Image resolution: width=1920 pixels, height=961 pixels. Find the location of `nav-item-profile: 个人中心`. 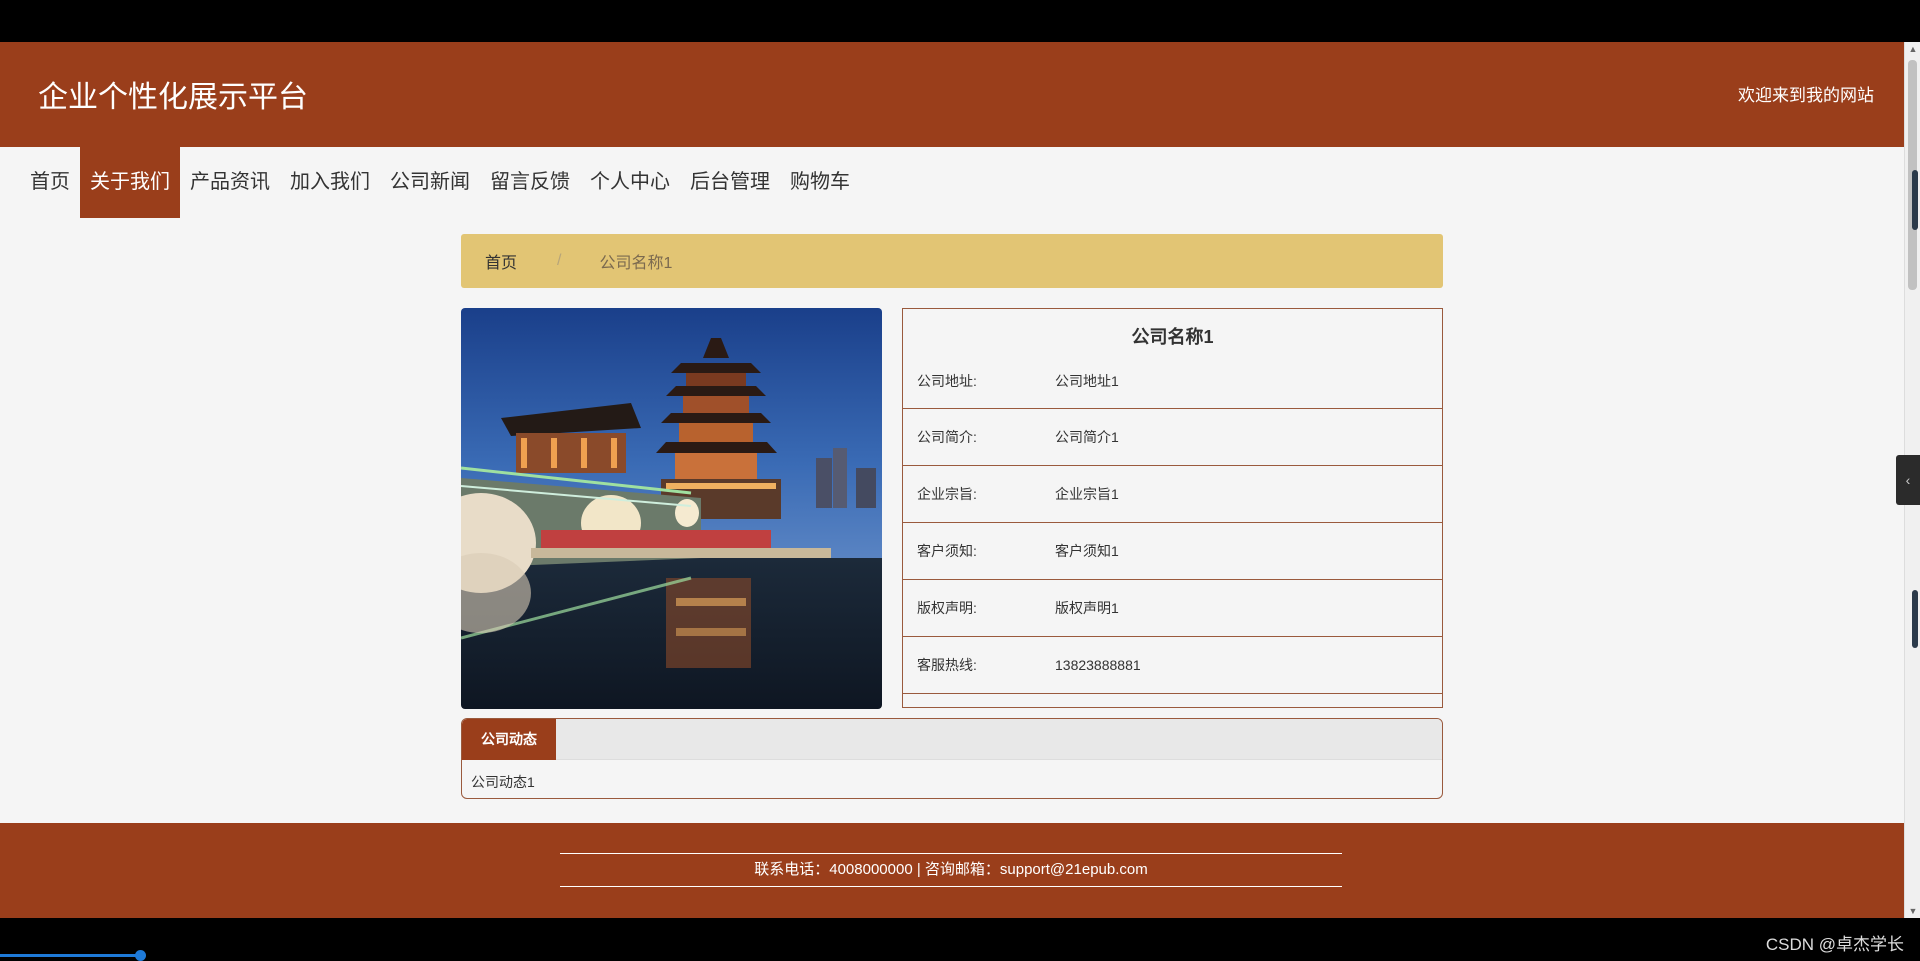

nav-item-profile: 个人中心 is located at coordinates (630, 182).